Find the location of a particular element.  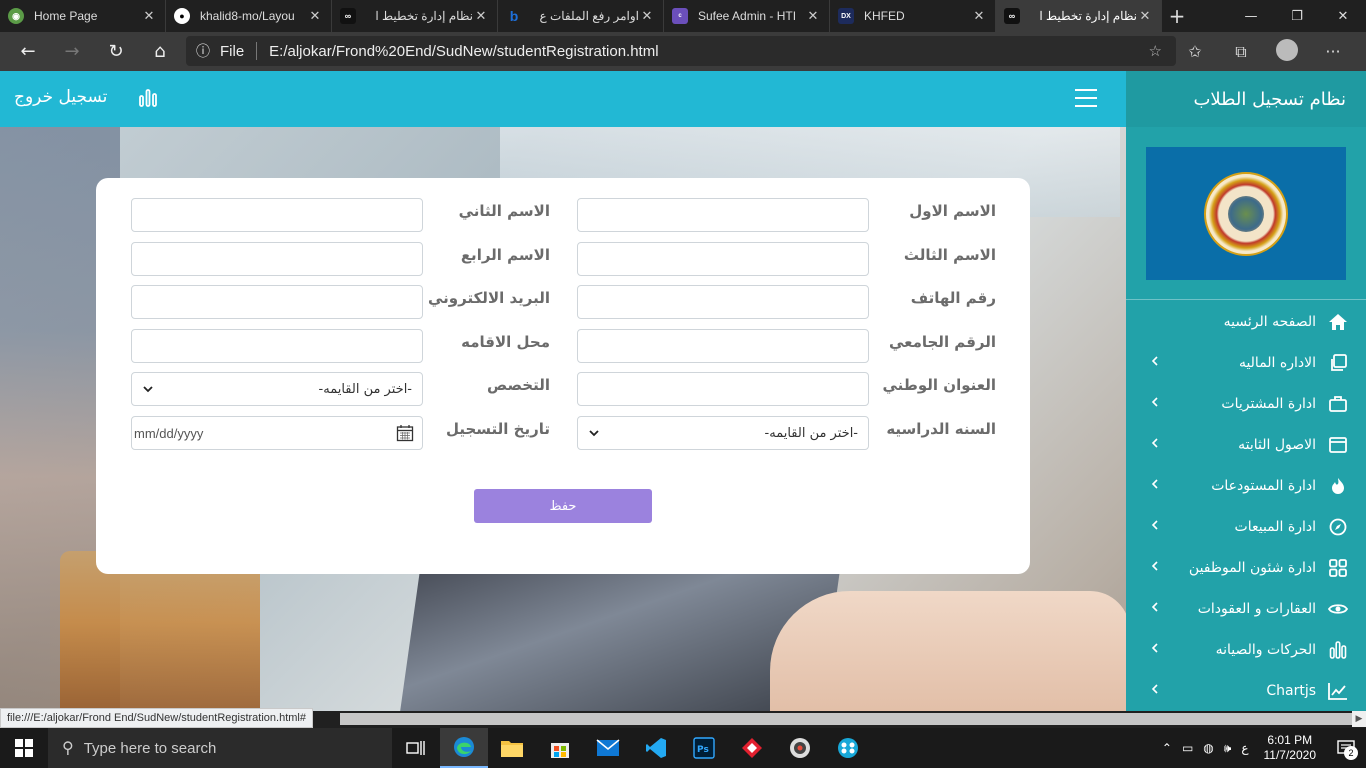

file-explorer-icon is located at coordinates (512, 748).